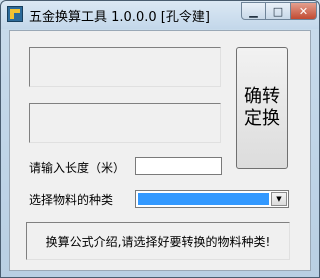 The image size is (320, 278). Describe the element at coordinates (203, 199) in the screenshot. I see `material-selected-value` at that location.